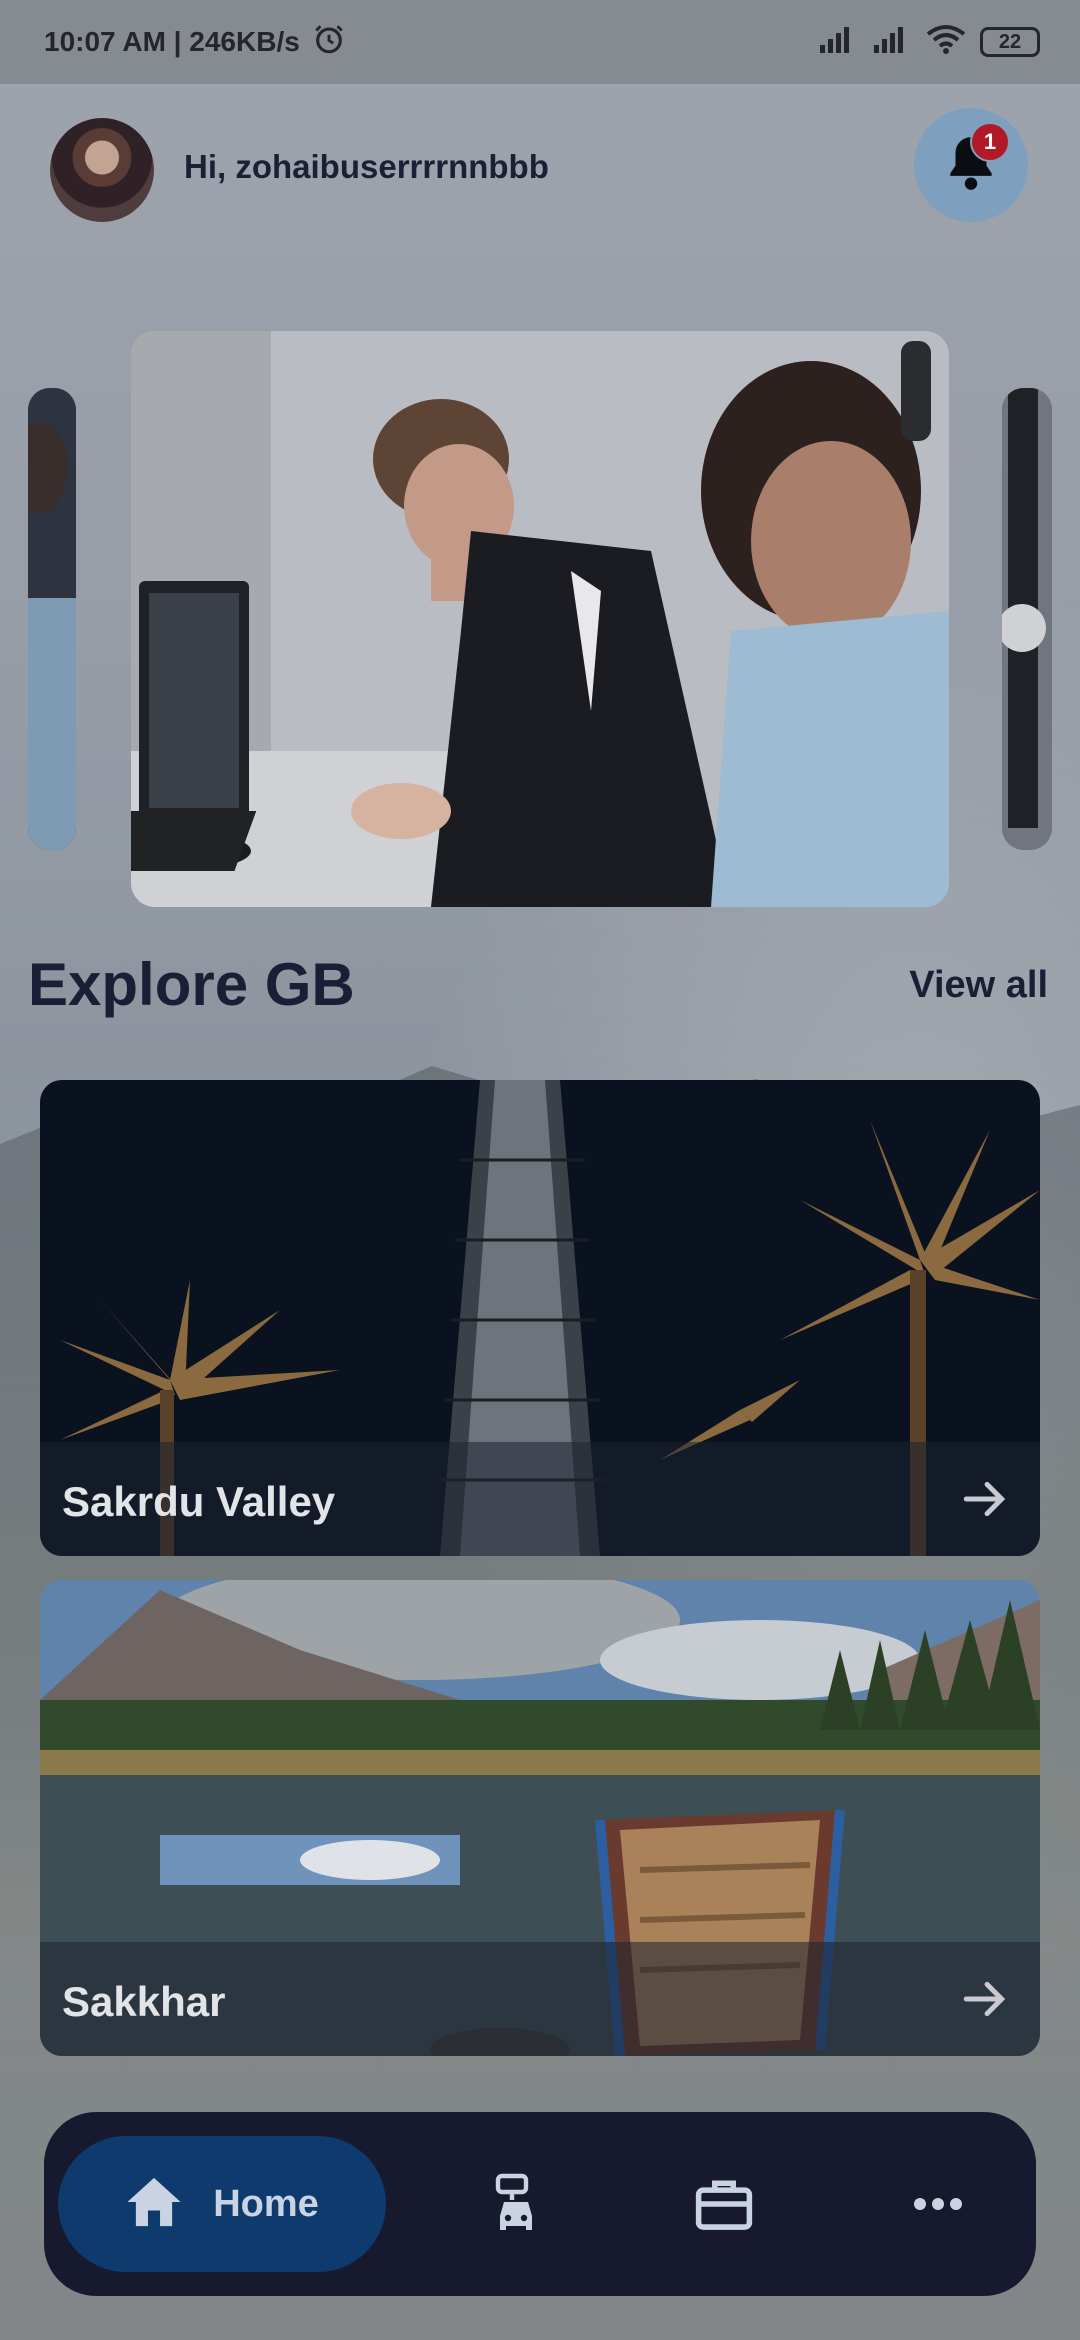  What do you see at coordinates (540, 42) in the screenshot?
I see `status-bar: 10:07 AM | 246KB/s 22` at bounding box center [540, 42].